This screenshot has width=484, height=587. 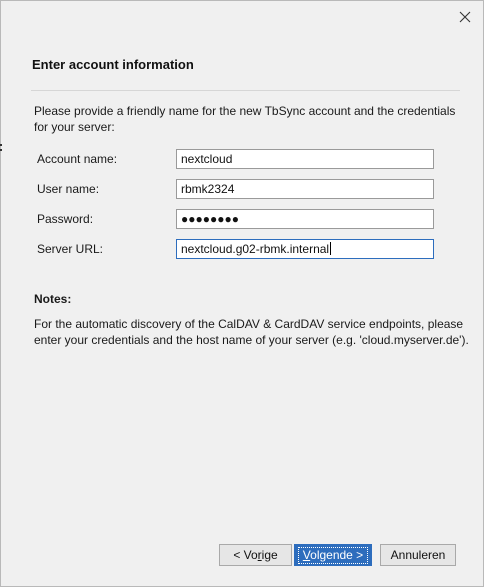 What do you see at coordinates (113, 64) in the screenshot?
I see `page-title: Enter account information` at bounding box center [113, 64].